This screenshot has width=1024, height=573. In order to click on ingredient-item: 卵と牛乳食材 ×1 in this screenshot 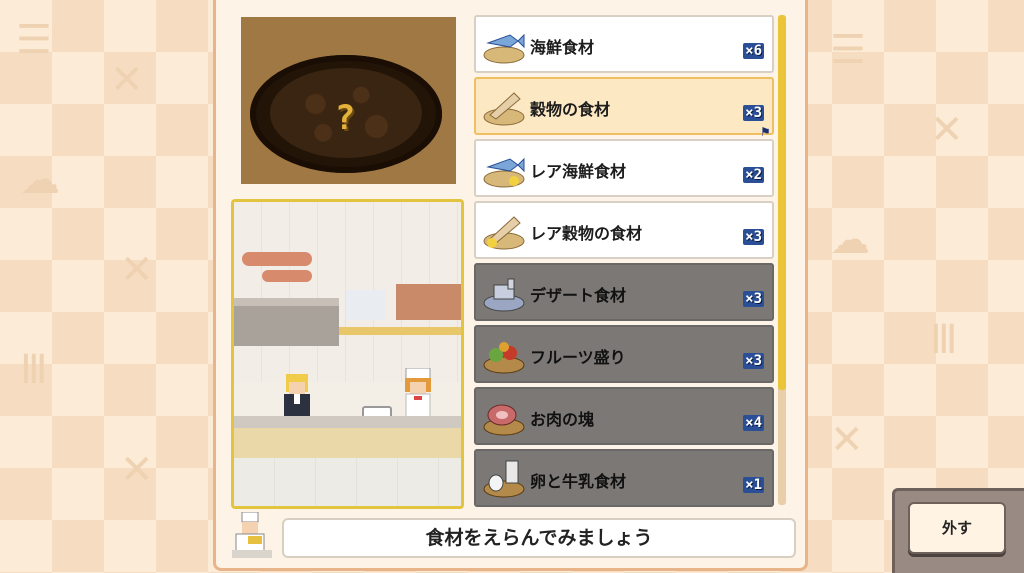, I will do `click(624, 478)`.